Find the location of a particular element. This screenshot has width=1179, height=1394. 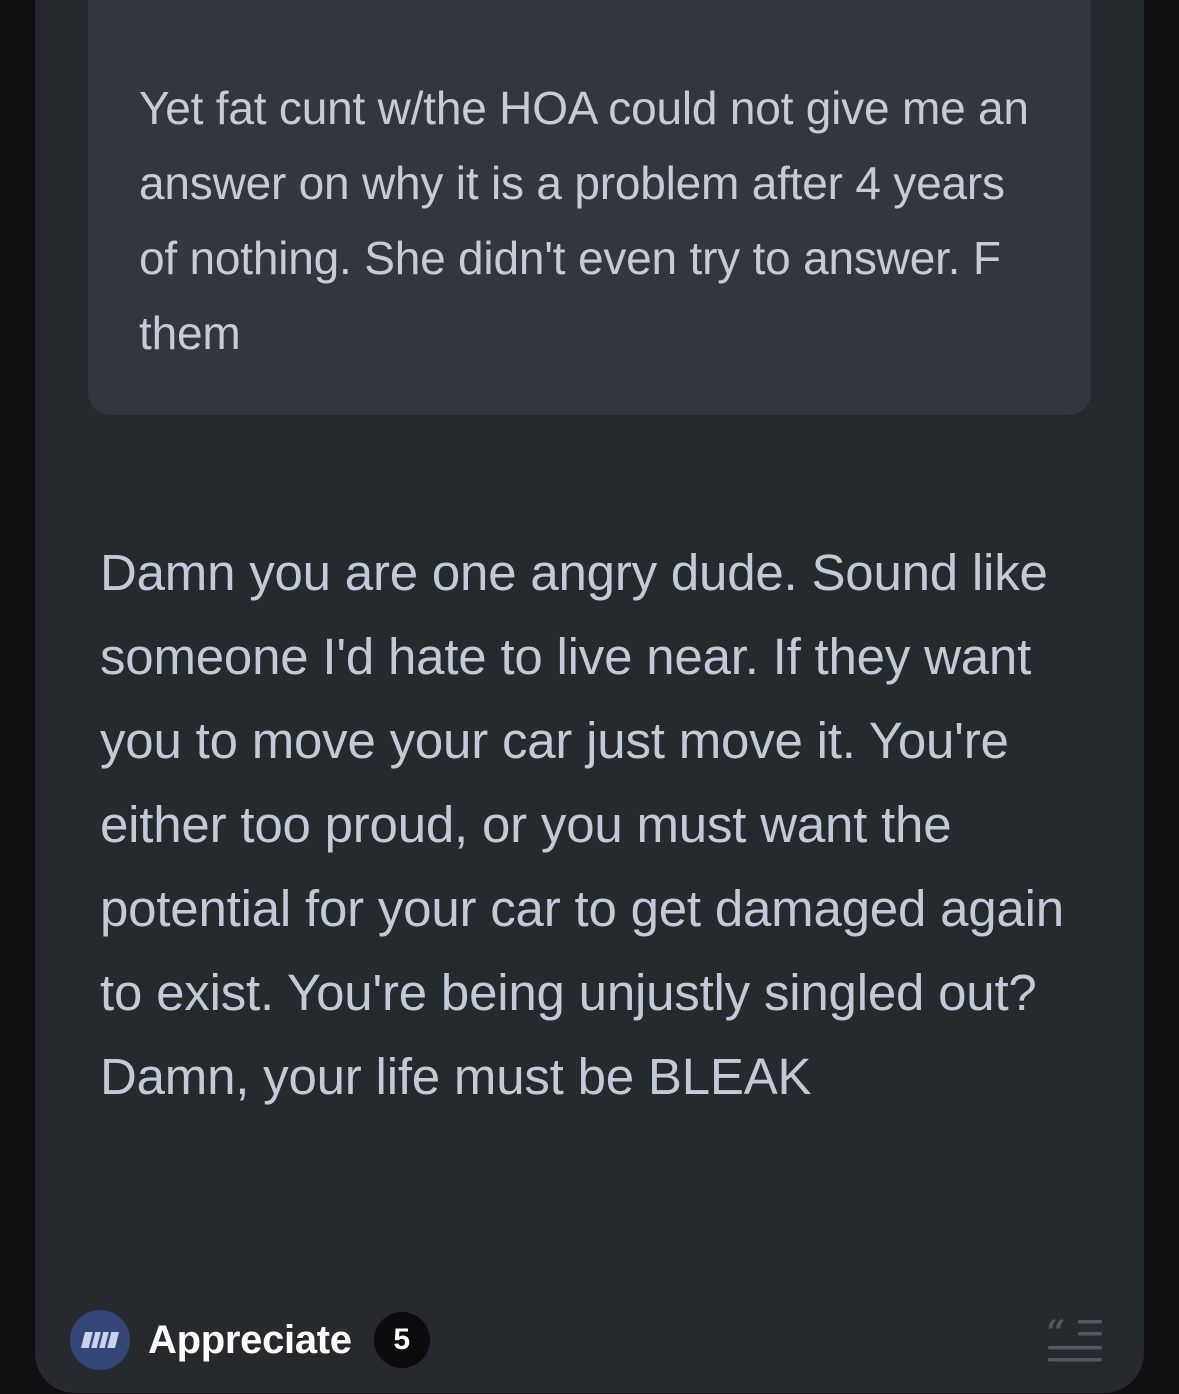

appreciate-label: Appreciate is located at coordinates (250, 1339).